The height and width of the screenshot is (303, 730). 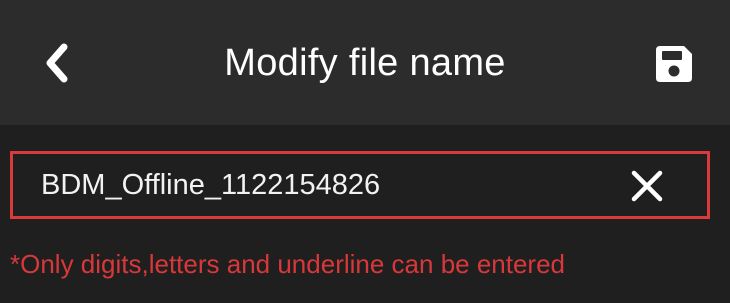 I want to click on close-icon, so click(x=647, y=186).